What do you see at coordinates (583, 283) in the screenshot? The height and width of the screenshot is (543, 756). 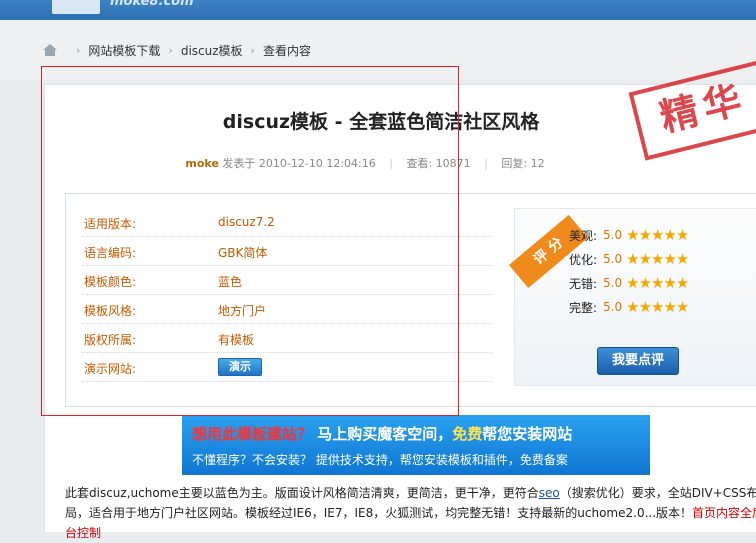 I see `rating-label: 无错:` at bounding box center [583, 283].